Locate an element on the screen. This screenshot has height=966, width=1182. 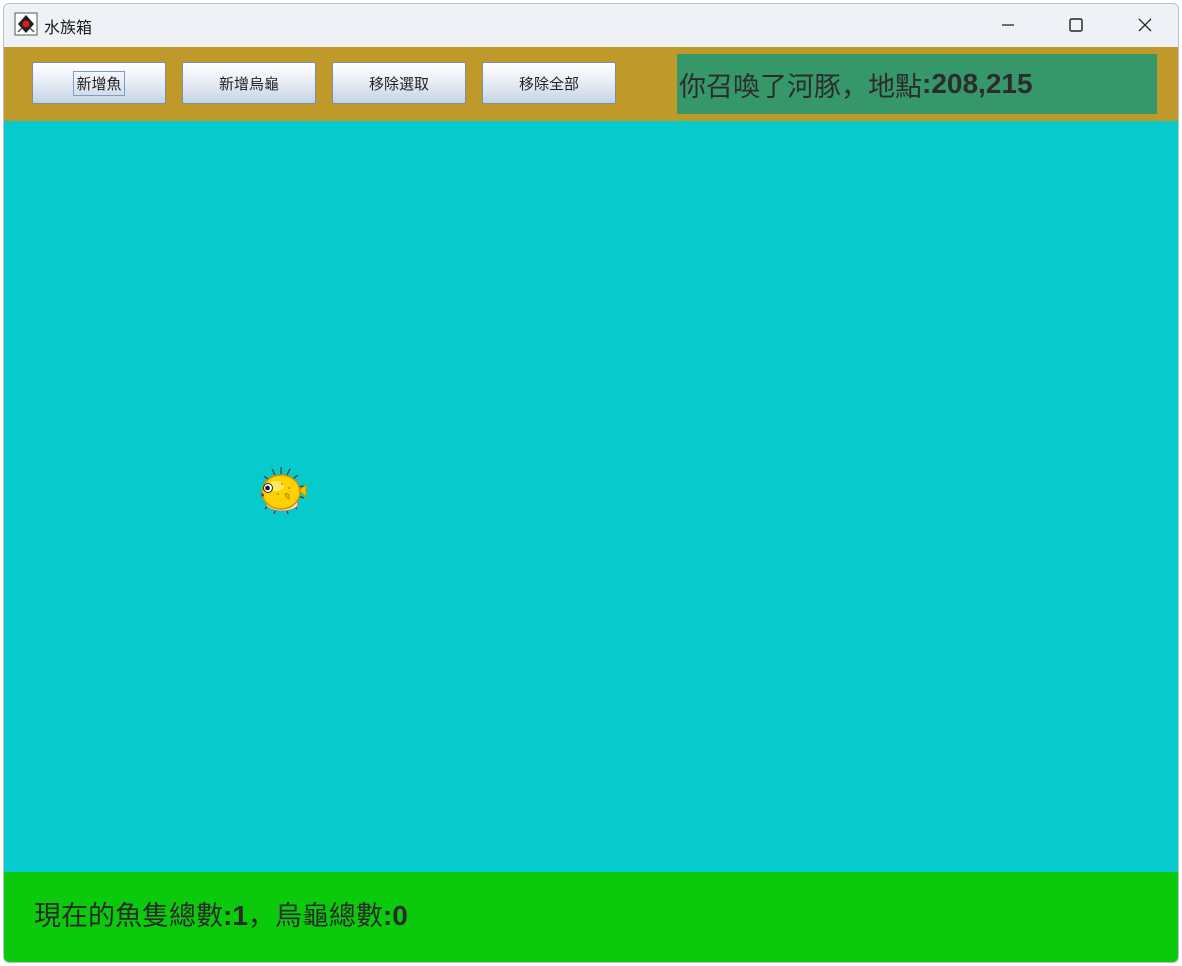
add-turtle-button: 新增烏龜 is located at coordinates (249, 83).